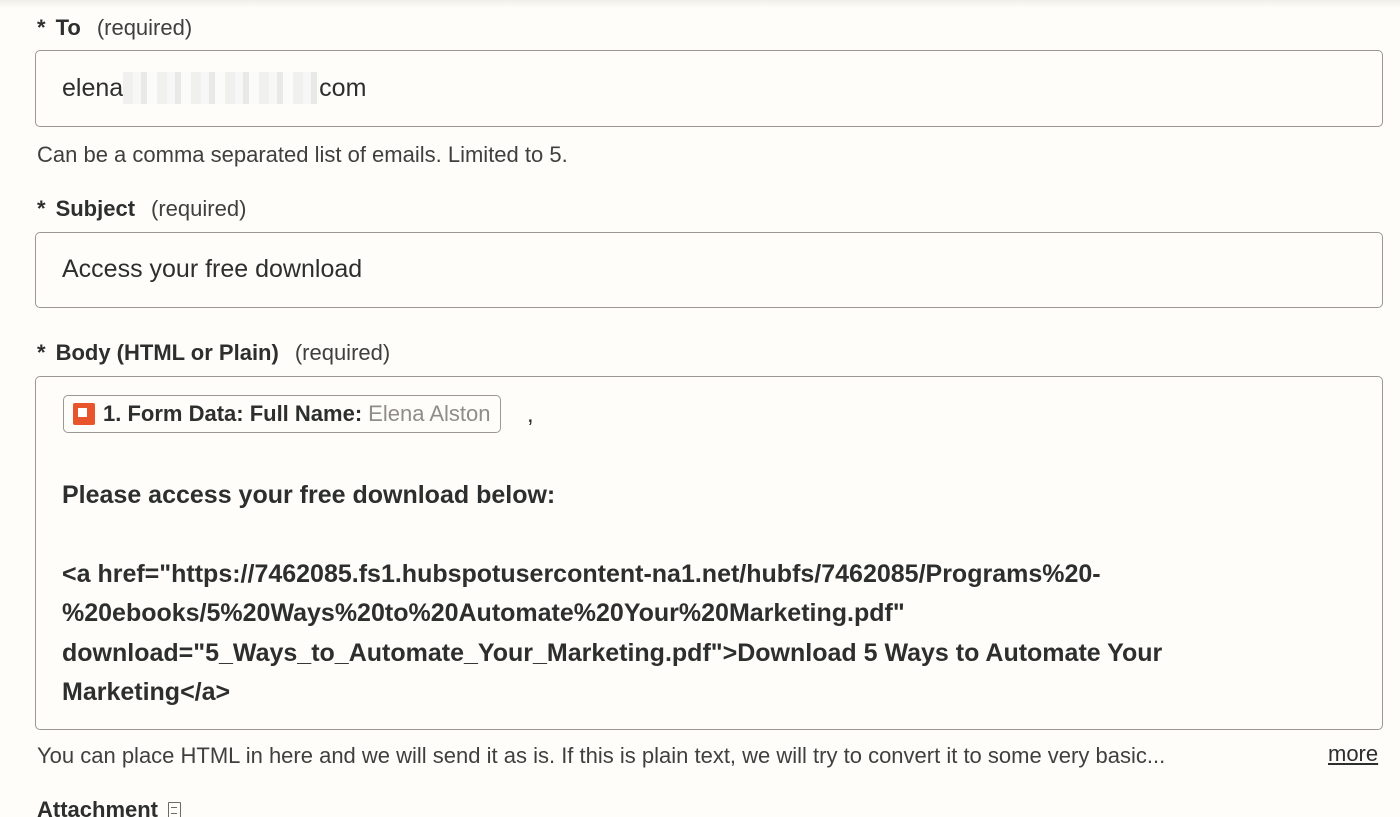  Describe the element at coordinates (709, 270) in the screenshot. I see `subject-input: Access your free download` at that location.